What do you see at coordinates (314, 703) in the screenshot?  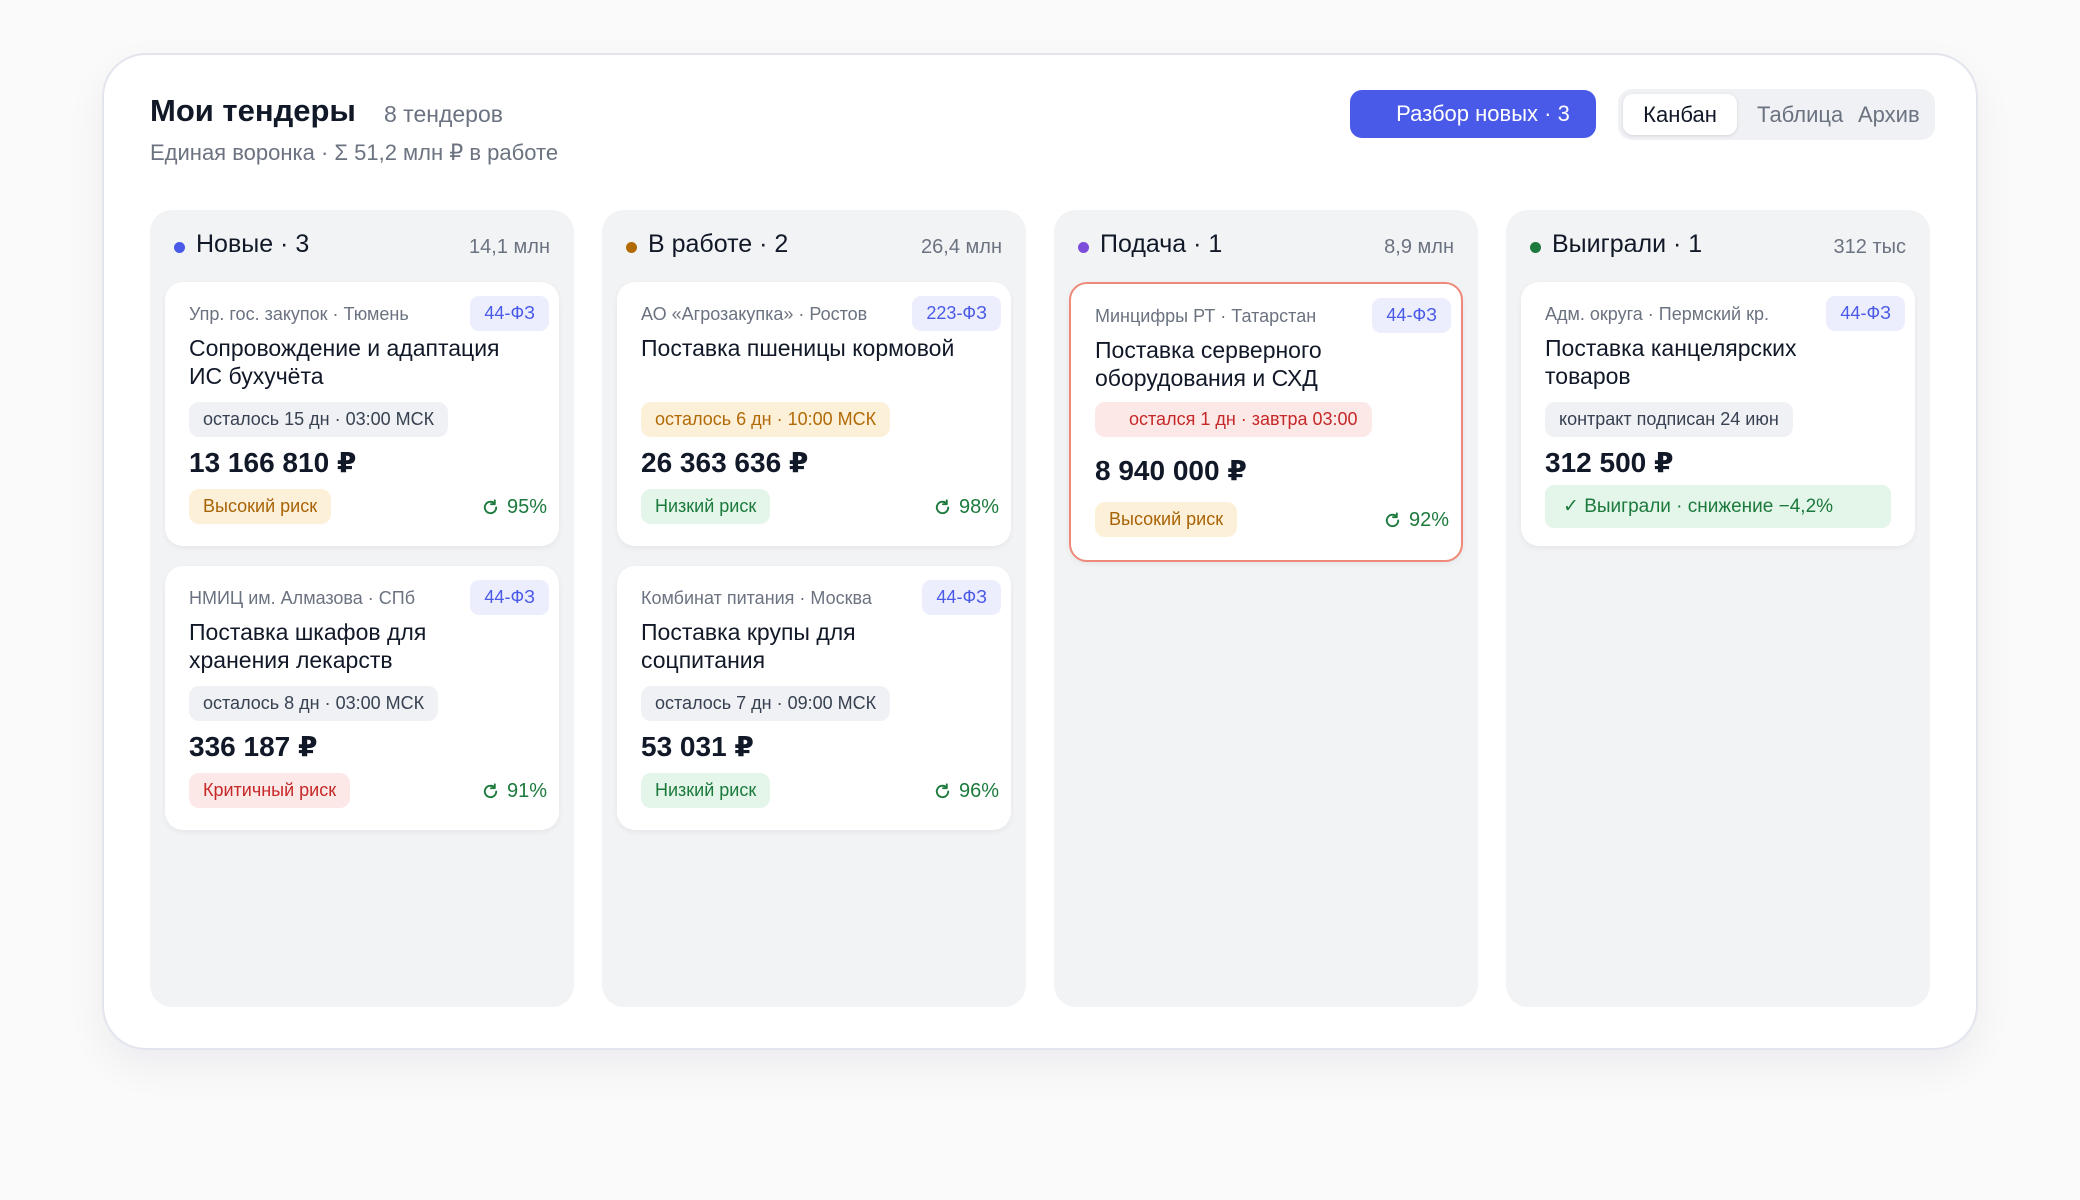 I see `deadline-badge: осталось 8 дн · 03:00 МСК` at bounding box center [314, 703].